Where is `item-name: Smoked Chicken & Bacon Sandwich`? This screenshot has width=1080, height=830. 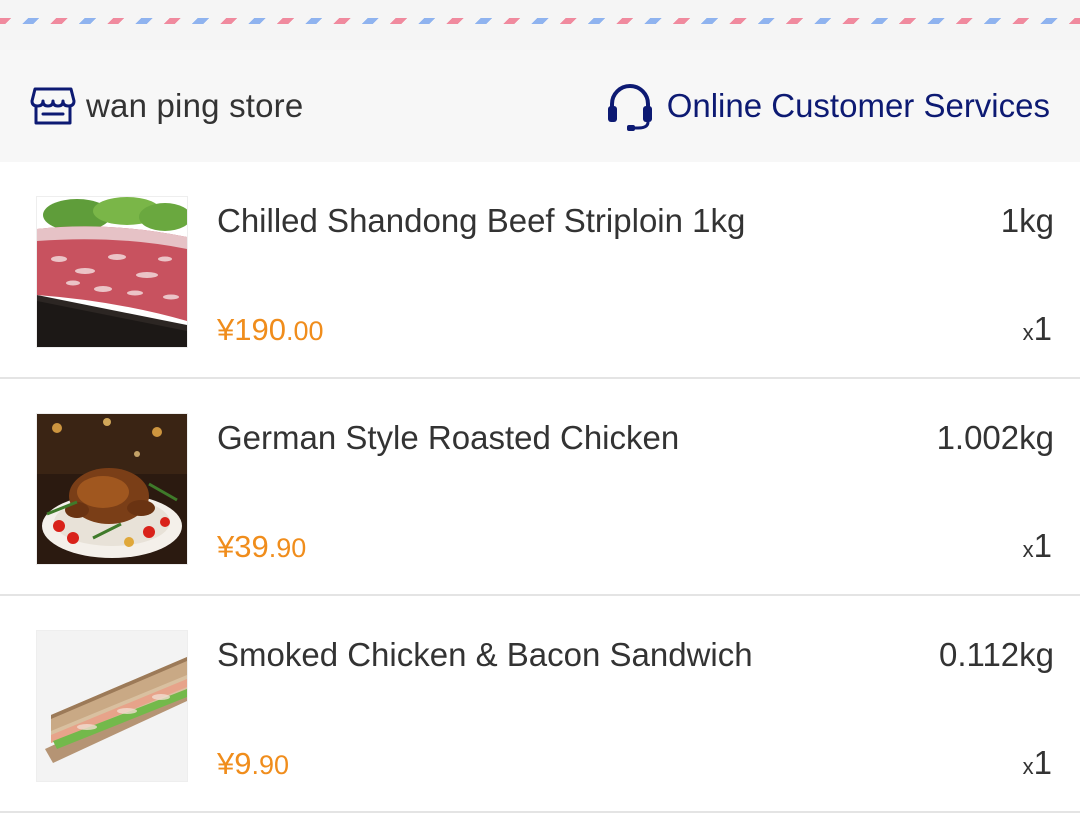 item-name: Smoked Chicken & Bacon Sandwich is located at coordinates (485, 654).